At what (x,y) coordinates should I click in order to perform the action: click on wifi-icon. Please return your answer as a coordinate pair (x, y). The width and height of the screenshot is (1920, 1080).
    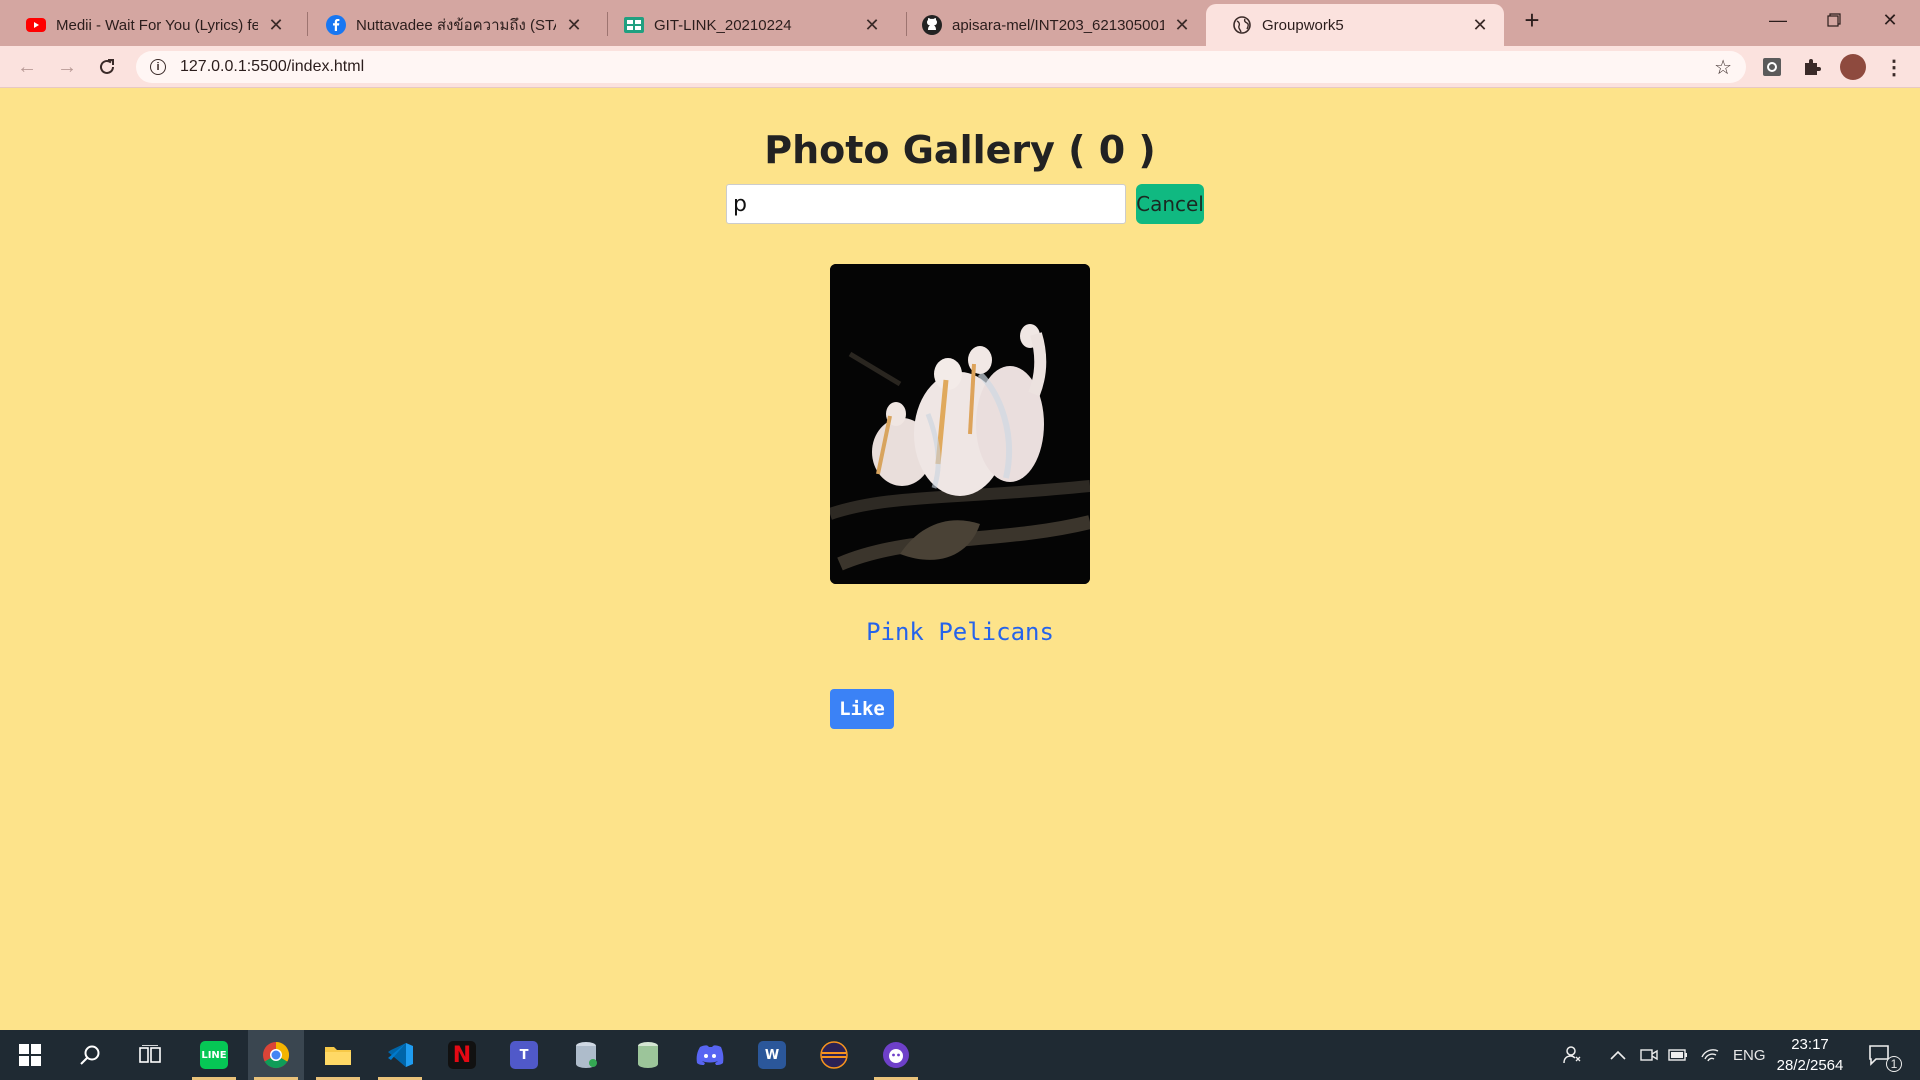
    Looking at the image, I should click on (1710, 1055).